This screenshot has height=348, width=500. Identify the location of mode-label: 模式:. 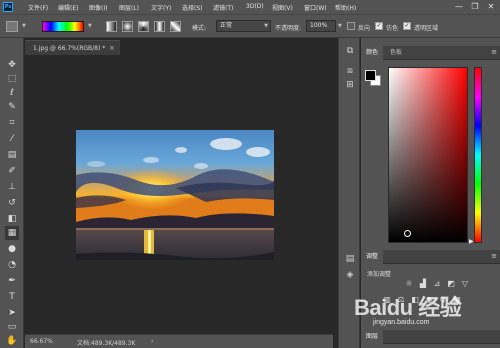
(199, 28).